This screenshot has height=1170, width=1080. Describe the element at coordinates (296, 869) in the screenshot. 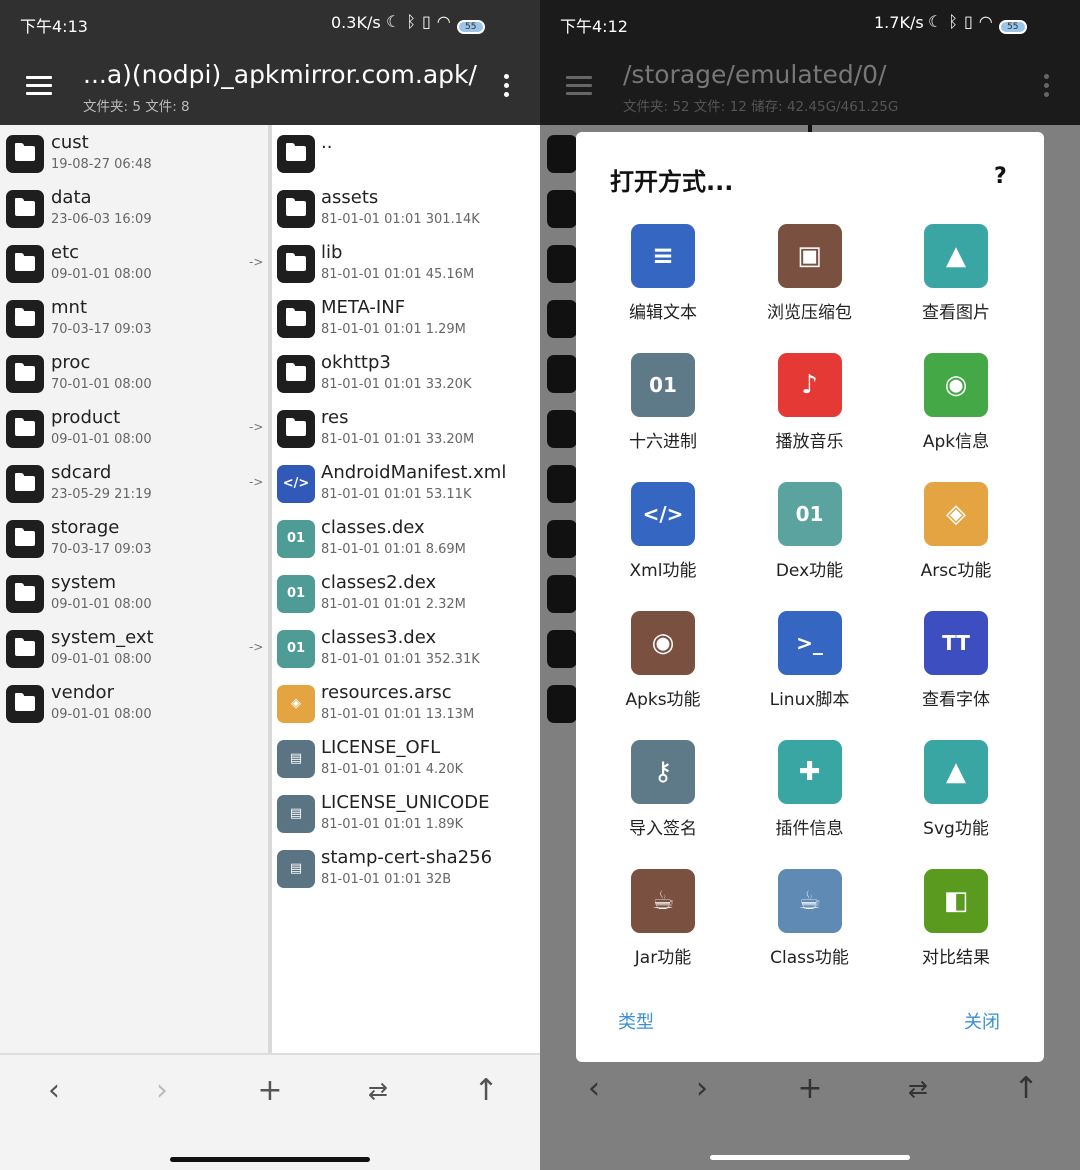

I see `file-icon: ▤` at that location.